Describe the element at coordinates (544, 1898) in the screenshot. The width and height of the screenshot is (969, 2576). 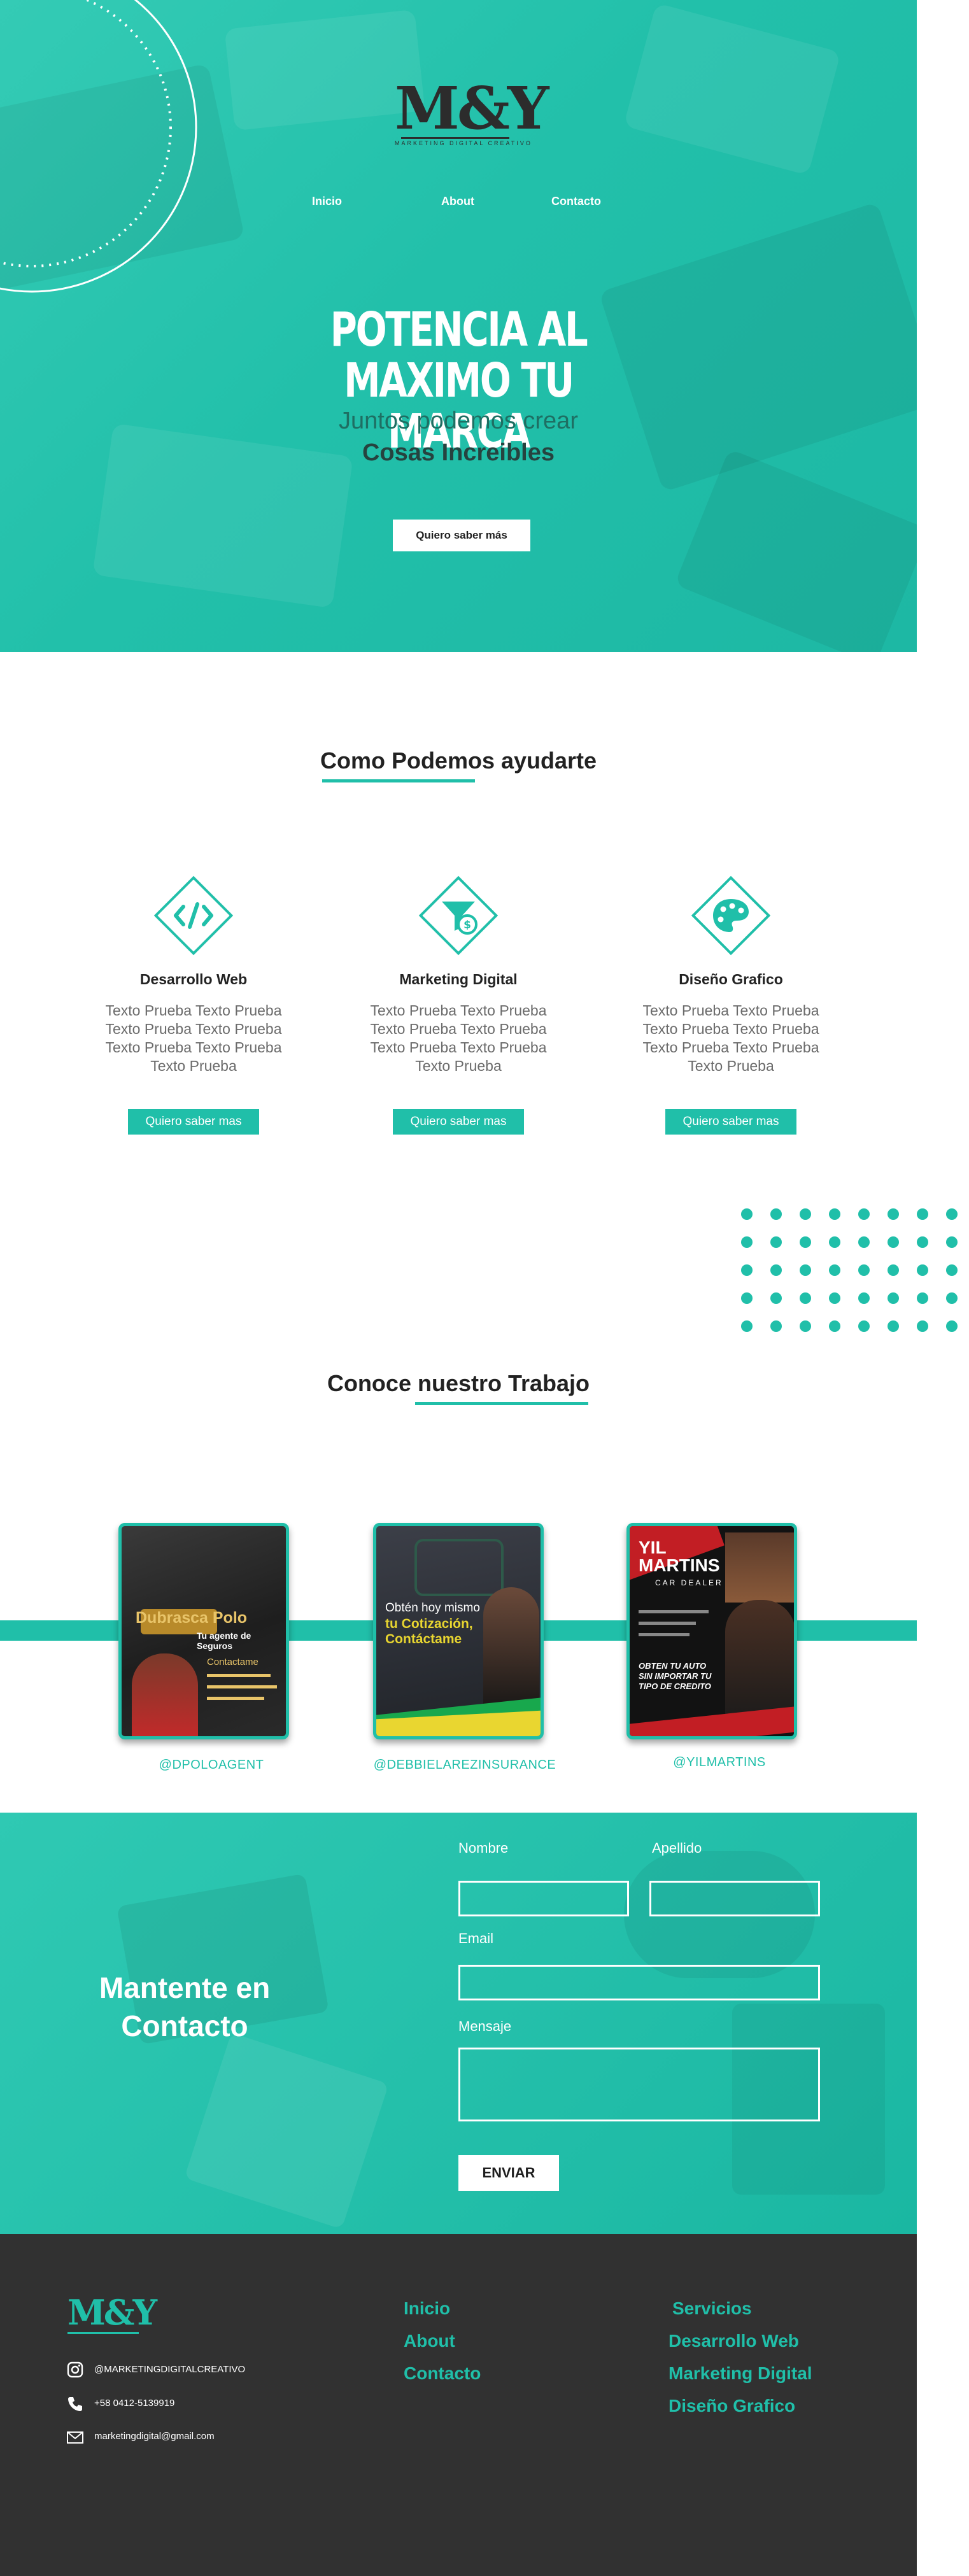
I see `nombre-input` at that location.